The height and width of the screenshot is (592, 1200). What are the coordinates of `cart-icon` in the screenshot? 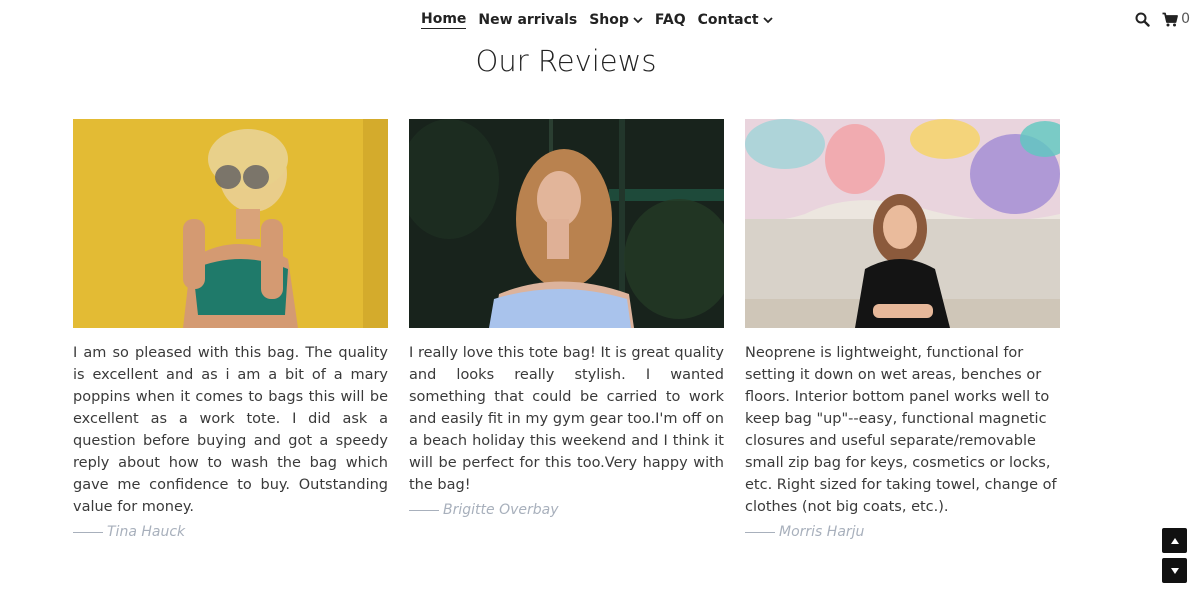 It's located at (1170, 19).